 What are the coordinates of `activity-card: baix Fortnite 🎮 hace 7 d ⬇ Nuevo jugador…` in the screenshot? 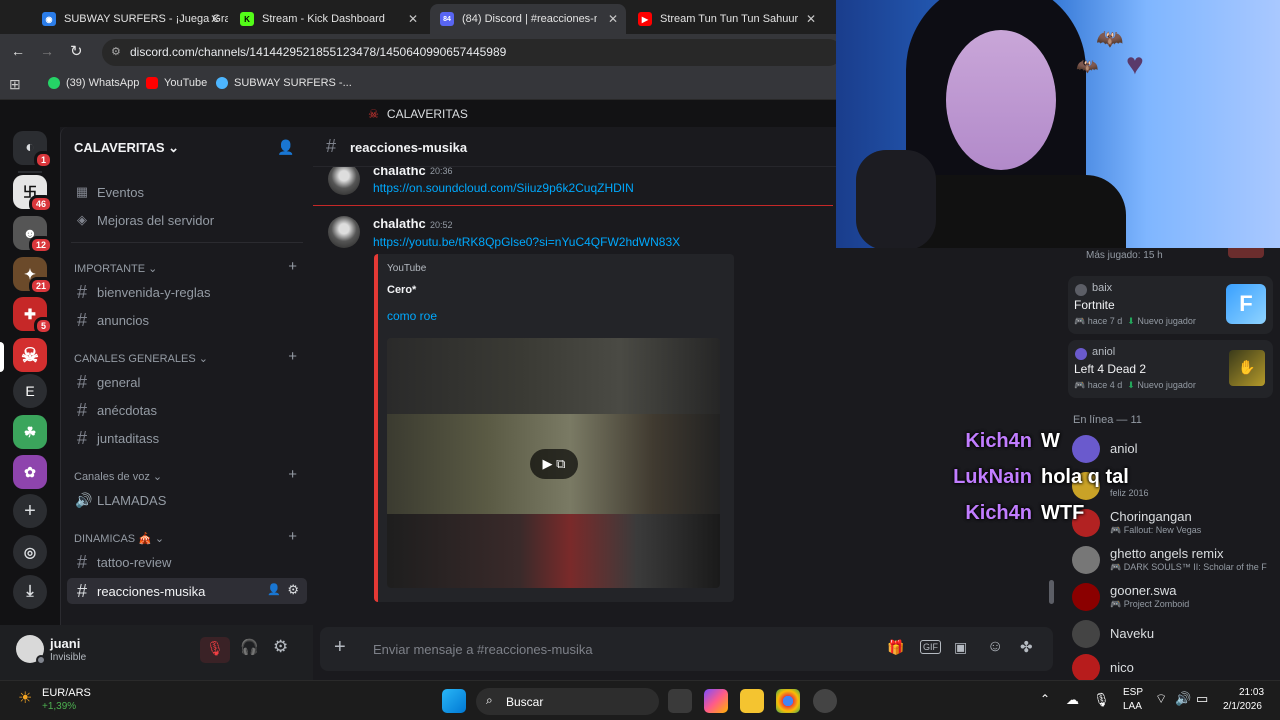 It's located at (1170, 305).